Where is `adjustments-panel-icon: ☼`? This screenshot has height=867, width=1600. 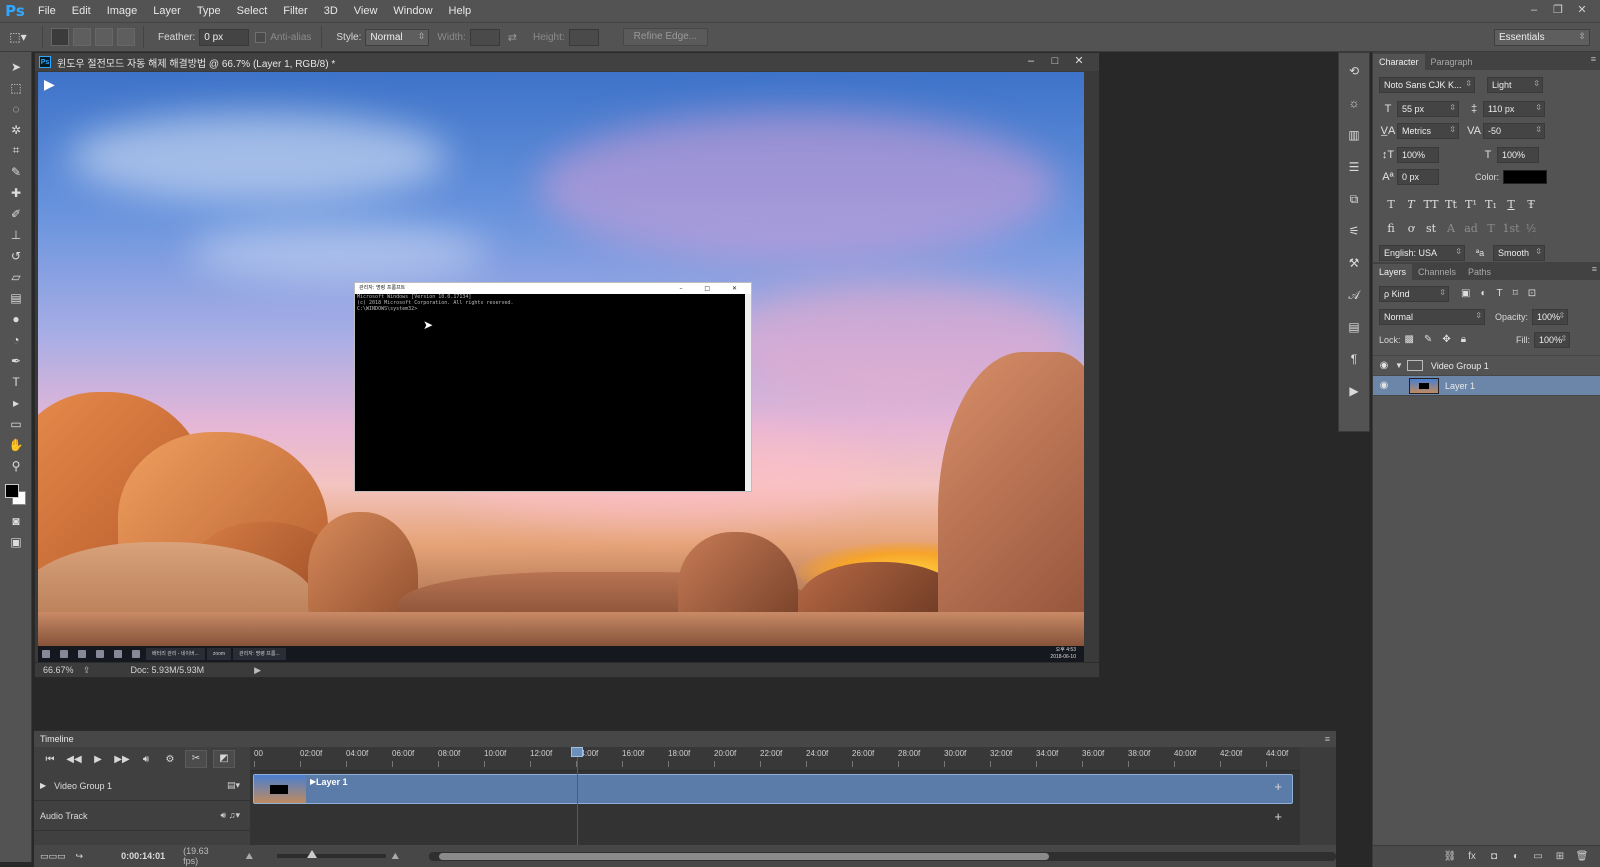
adjustments-panel-icon: ☼ is located at coordinates (1354, 103).